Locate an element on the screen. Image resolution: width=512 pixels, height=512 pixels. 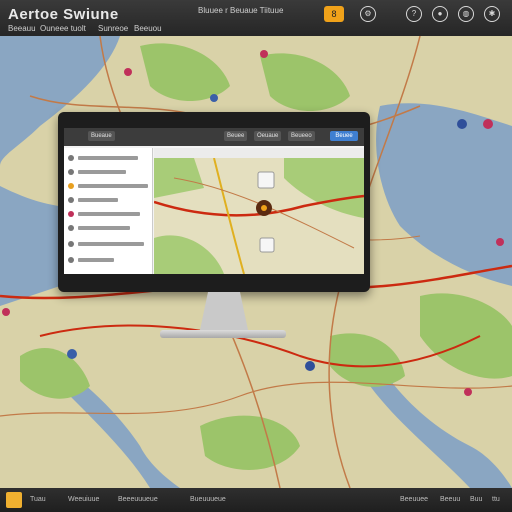
toolbar-center-text: Bluuee r Beuaue Tiituue is located at coordinates (241, 10).